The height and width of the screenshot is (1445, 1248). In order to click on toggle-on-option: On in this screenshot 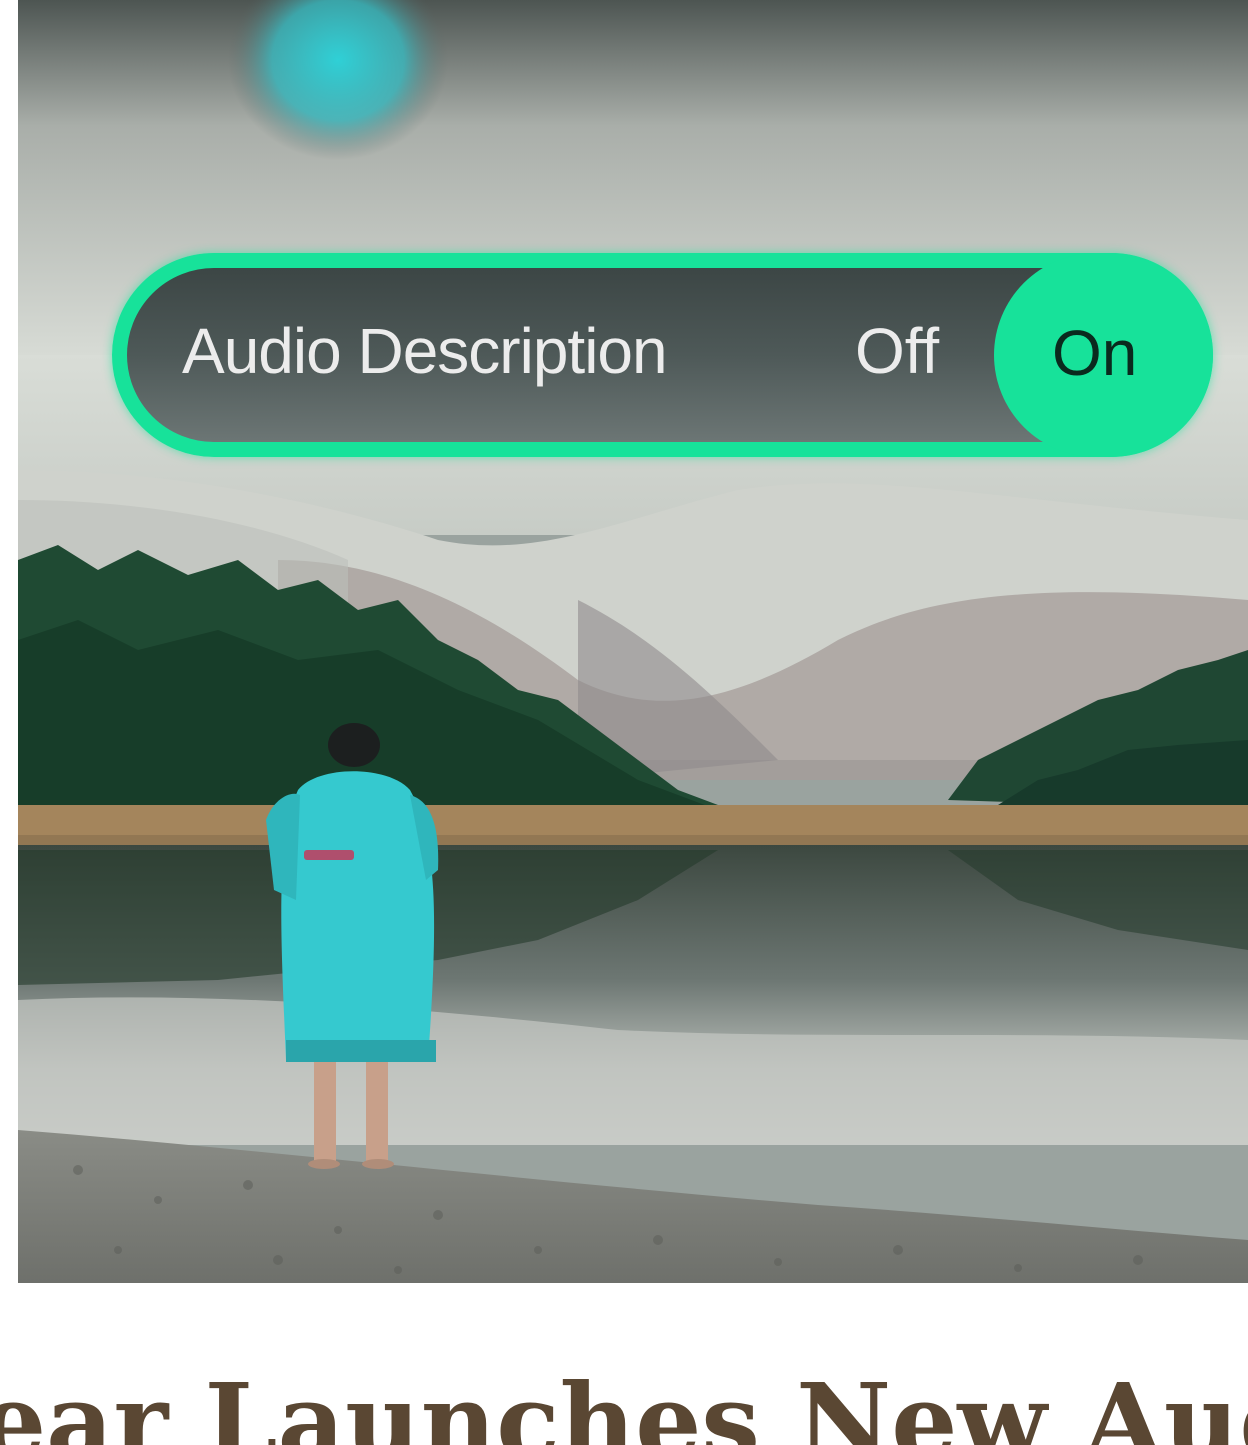, I will do `click(1094, 353)`.